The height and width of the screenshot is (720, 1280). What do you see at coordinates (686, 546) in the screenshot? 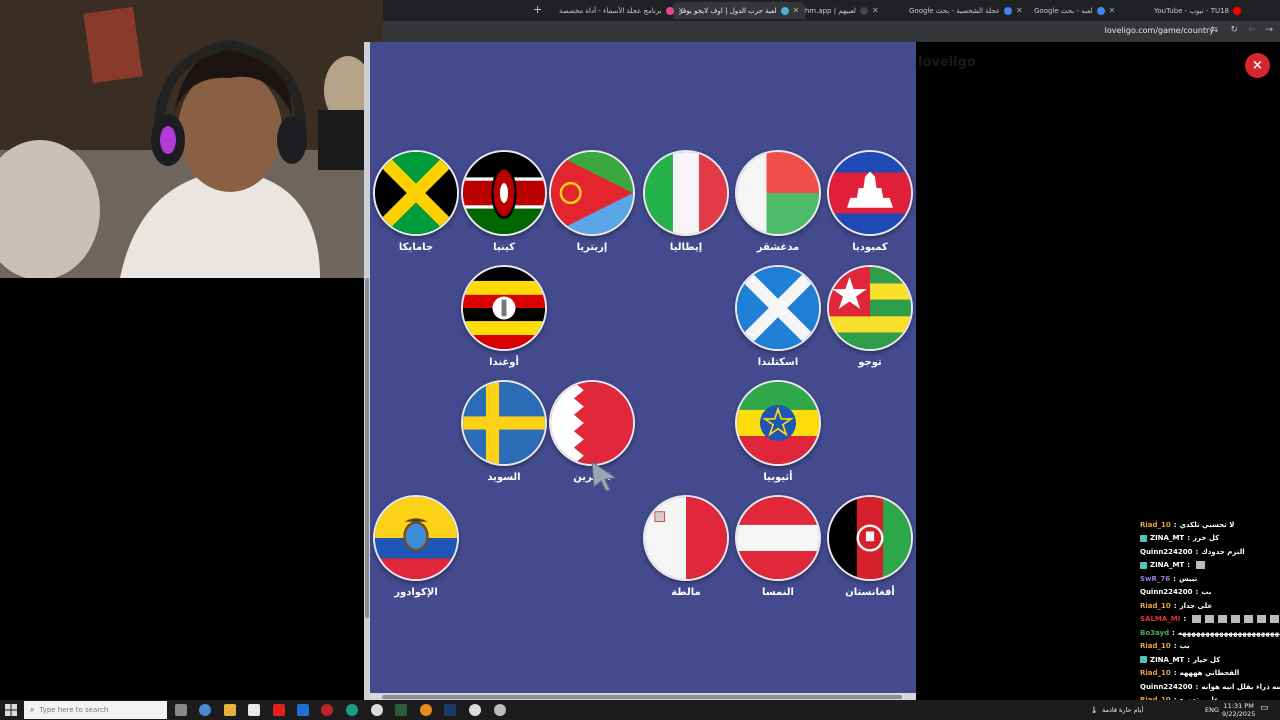
I see `flag-malta: مالطة` at bounding box center [686, 546].